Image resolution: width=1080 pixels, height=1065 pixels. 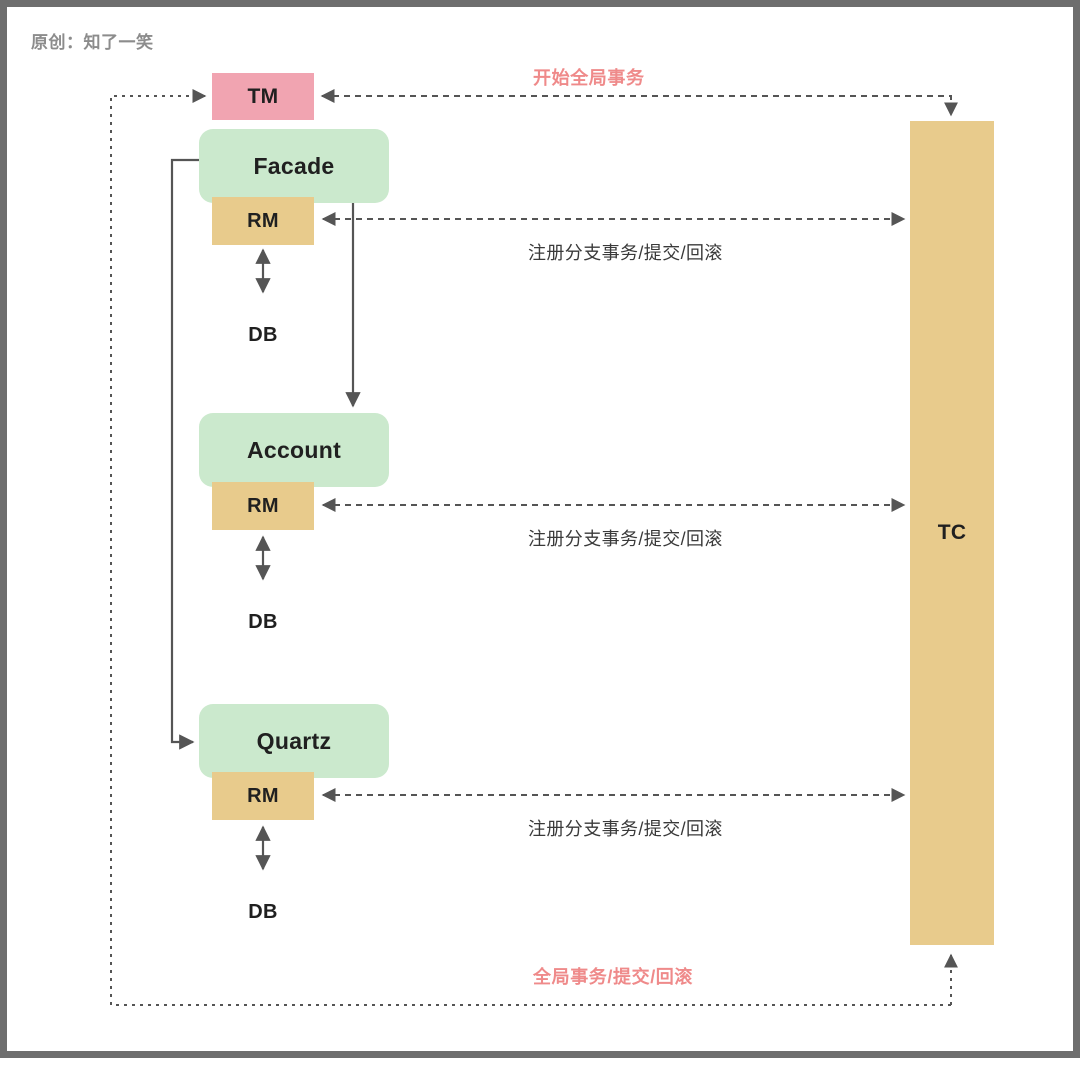 I want to click on node-tc-label: TC, so click(x=952, y=532).